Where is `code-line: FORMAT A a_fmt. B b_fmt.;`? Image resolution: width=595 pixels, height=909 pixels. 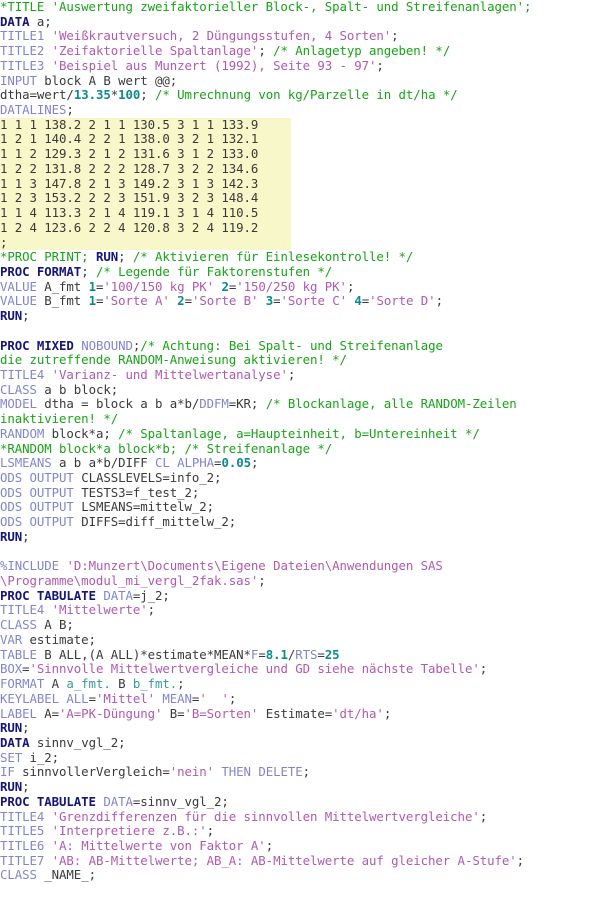
code-line: FORMAT A a_fmt. B b_fmt.; is located at coordinates (297, 684).